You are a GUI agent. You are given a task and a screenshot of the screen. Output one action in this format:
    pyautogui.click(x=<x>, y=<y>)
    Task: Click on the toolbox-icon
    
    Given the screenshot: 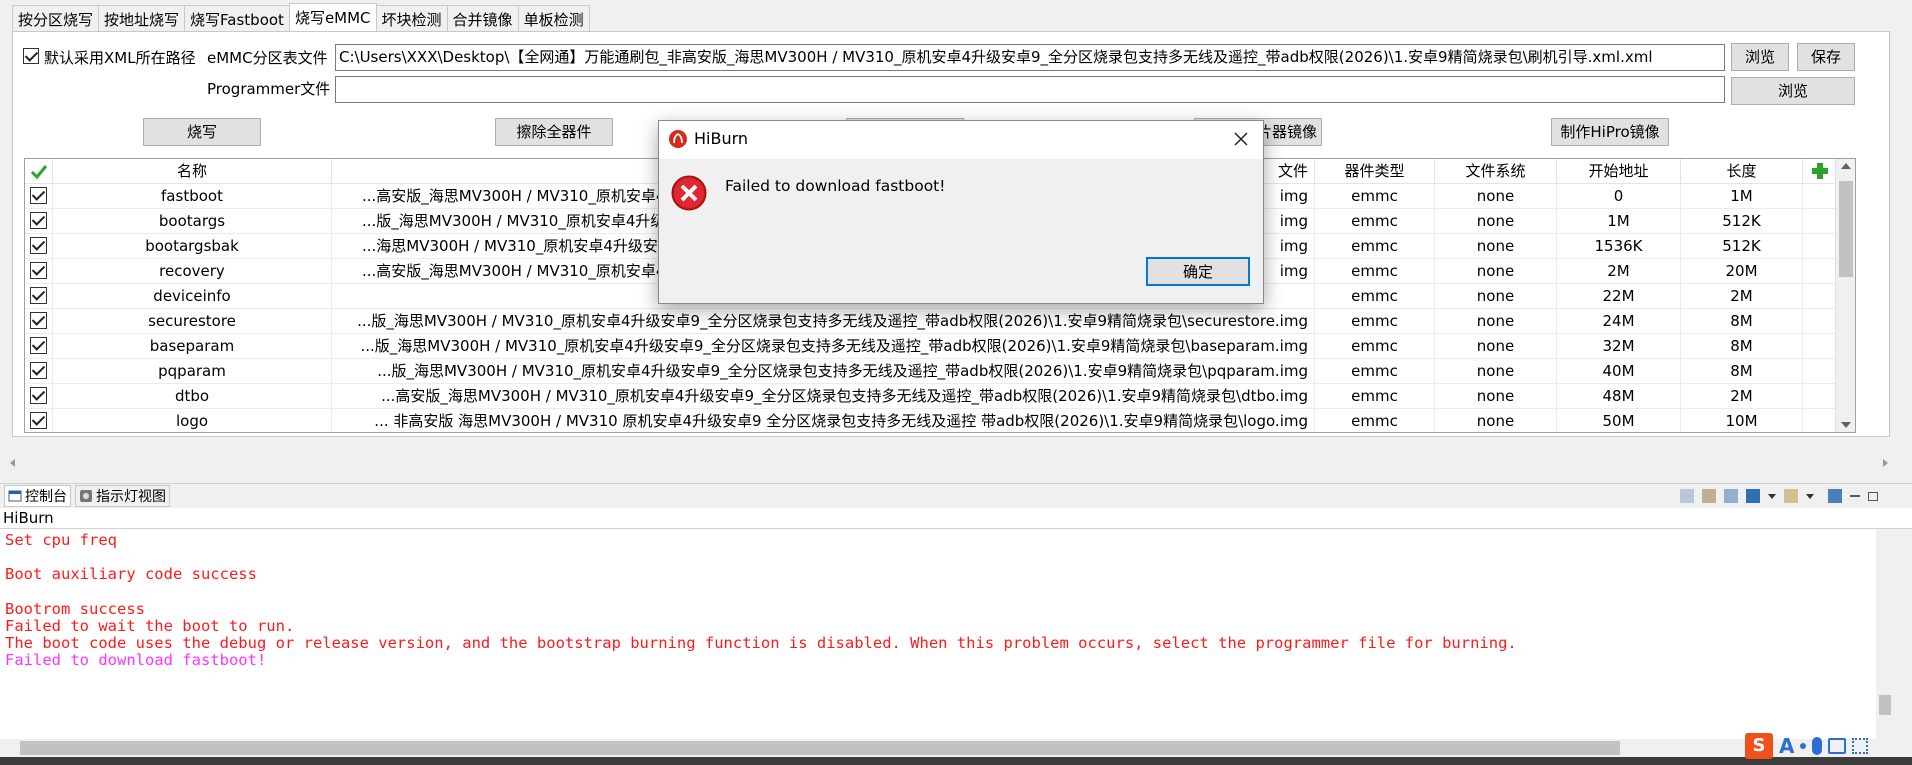 What is the action you would take?
    pyautogui.click(x=1860, y=746)
    